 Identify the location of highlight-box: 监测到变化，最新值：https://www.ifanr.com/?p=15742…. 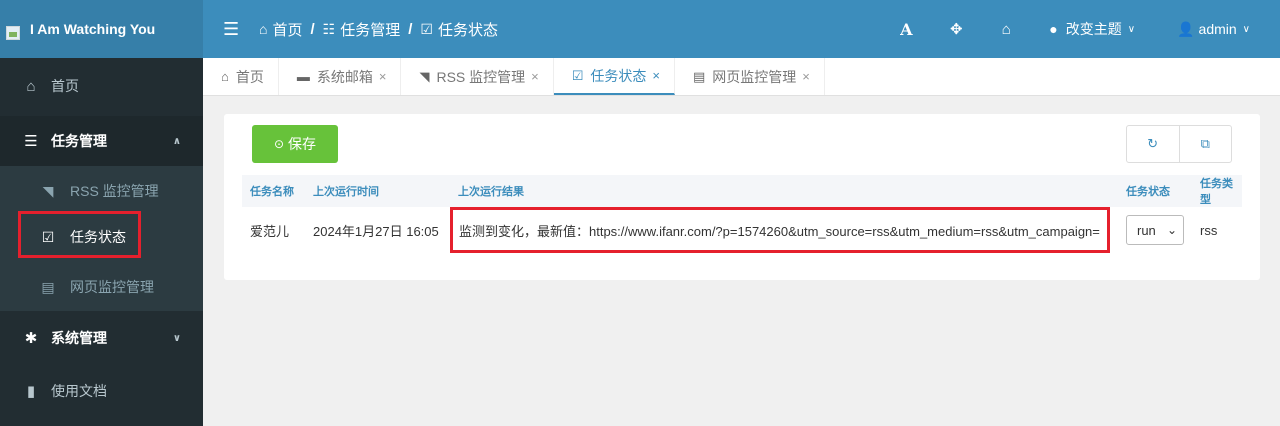
(780, 230).